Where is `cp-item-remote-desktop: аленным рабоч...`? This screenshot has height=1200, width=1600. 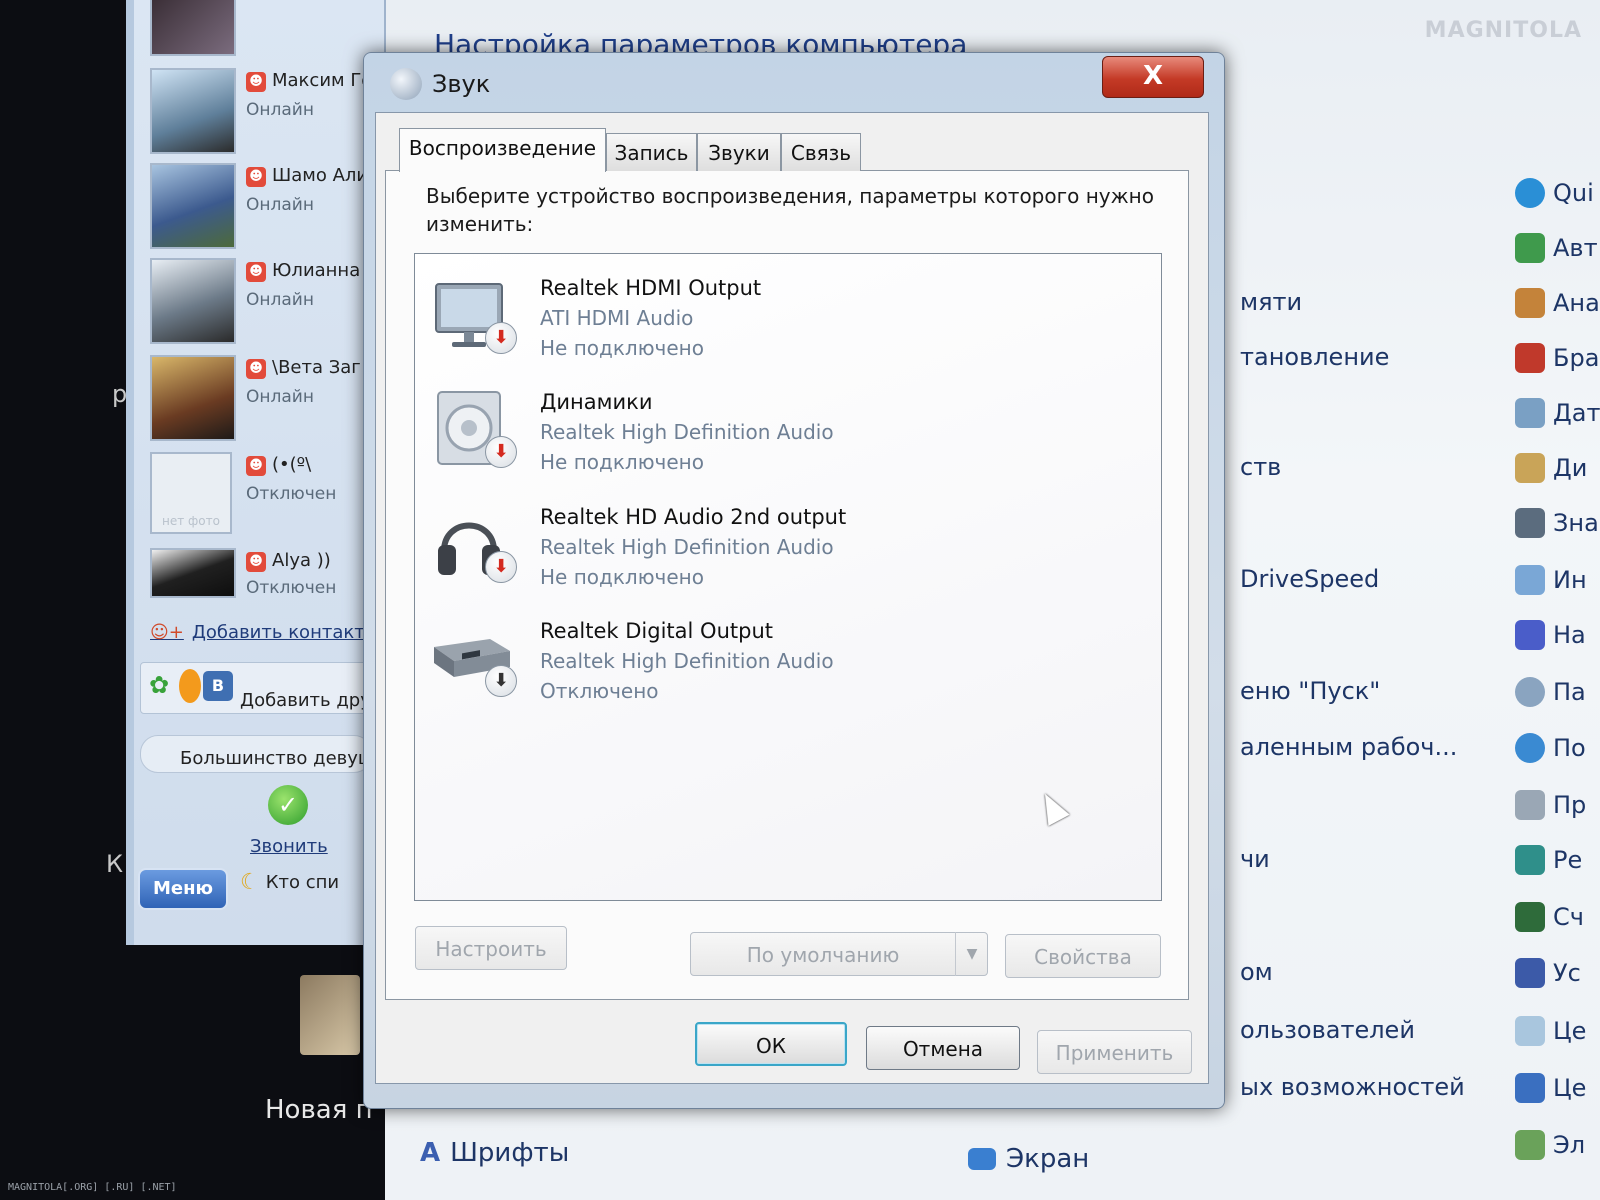 cp-item-remote-desktop: аленным рабоч... is located at coordinates (1348, 747).